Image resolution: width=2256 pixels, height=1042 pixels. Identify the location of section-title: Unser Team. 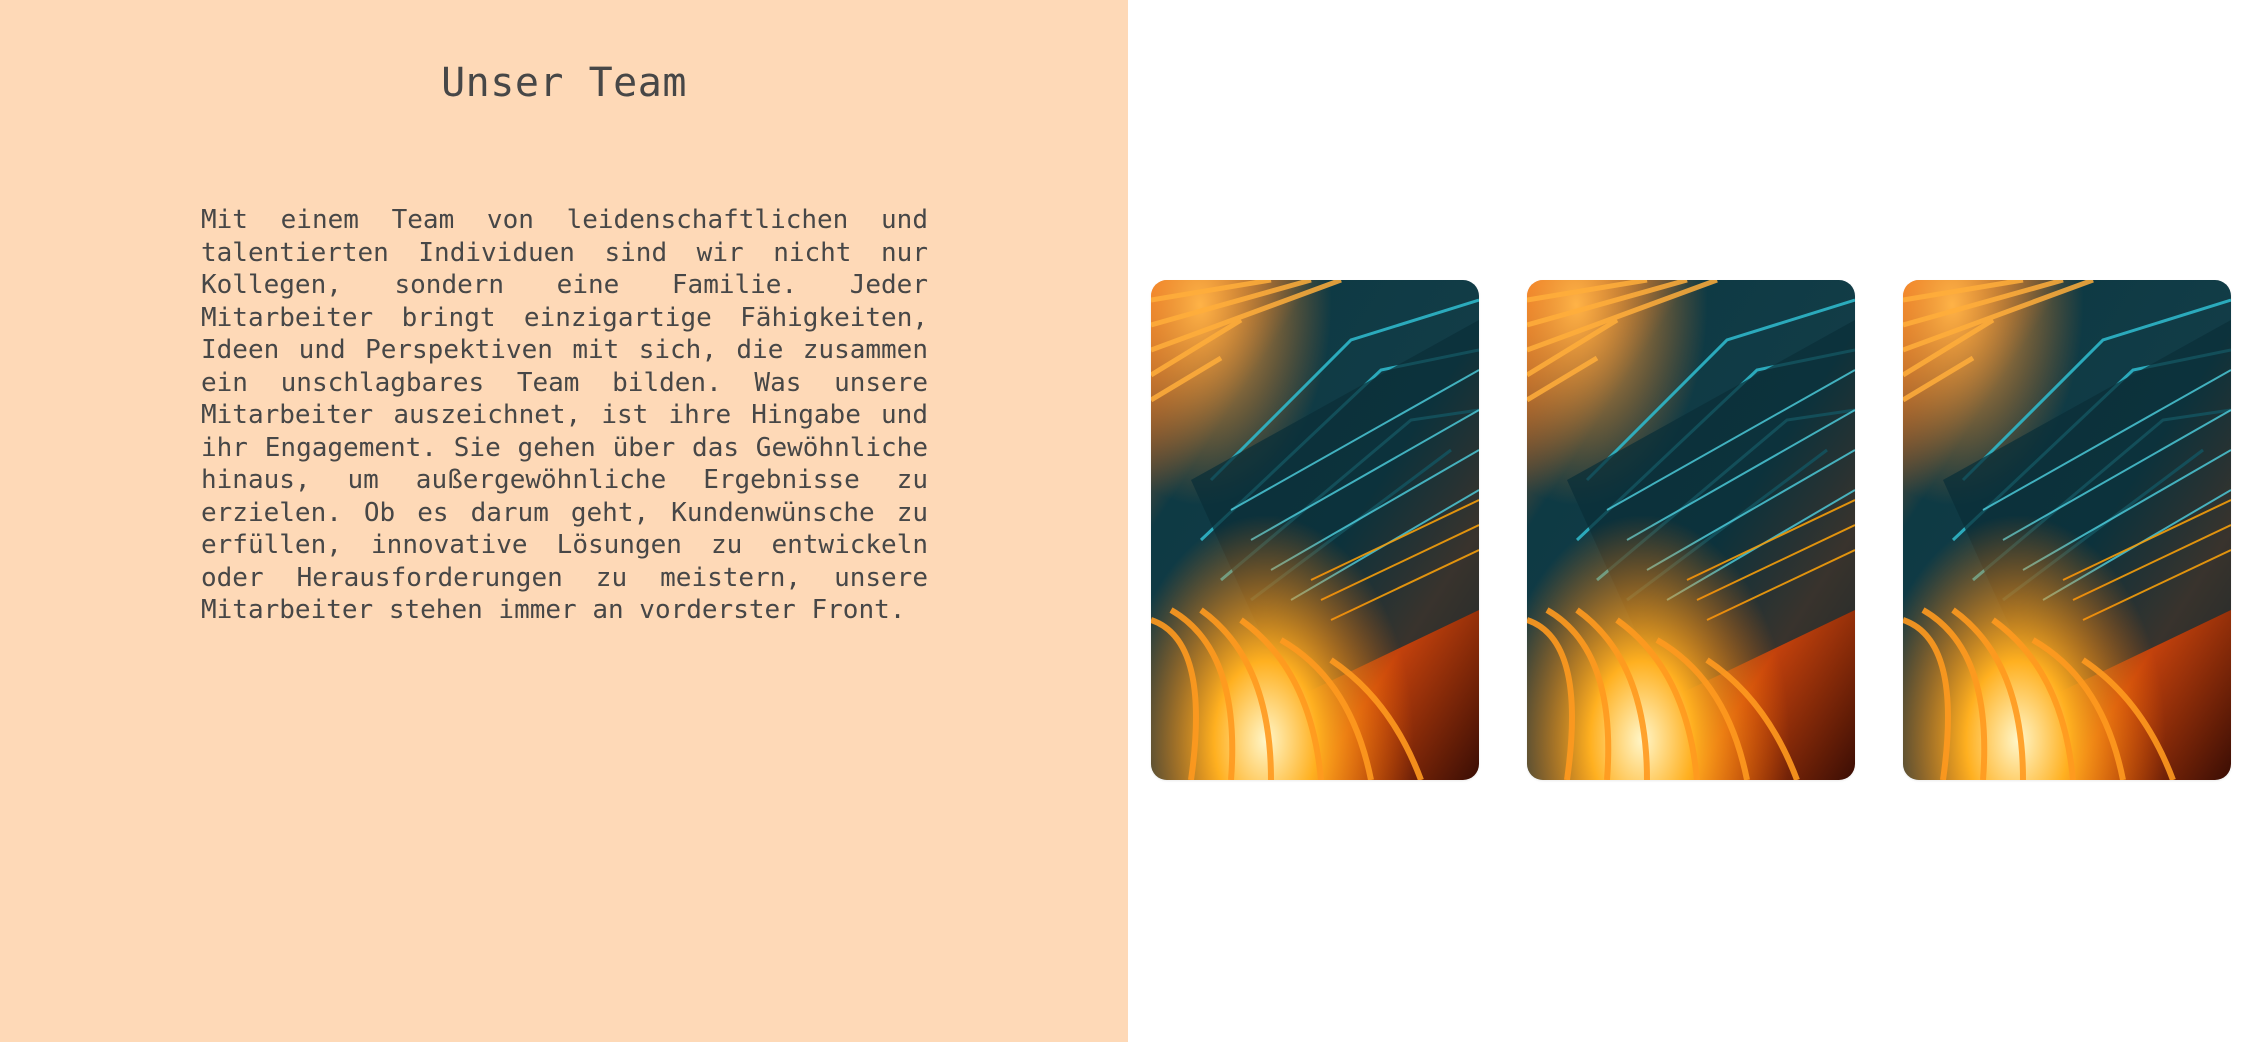
(564, 83).